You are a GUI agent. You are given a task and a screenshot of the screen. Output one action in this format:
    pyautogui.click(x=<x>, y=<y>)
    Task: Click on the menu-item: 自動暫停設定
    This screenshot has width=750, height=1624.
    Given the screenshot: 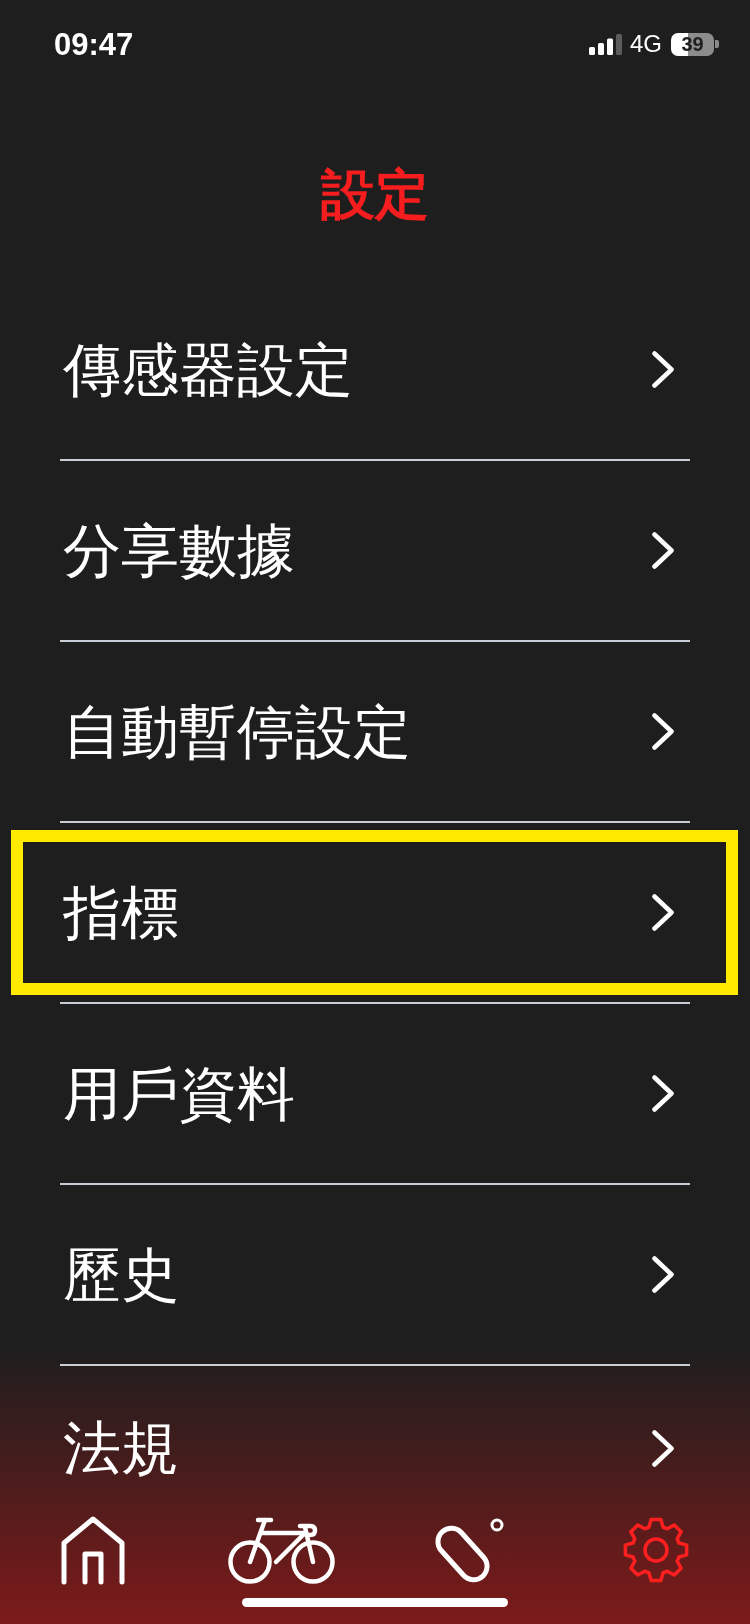 What is the action you would take?
    pyautogui.click(x=374, y=731)
    